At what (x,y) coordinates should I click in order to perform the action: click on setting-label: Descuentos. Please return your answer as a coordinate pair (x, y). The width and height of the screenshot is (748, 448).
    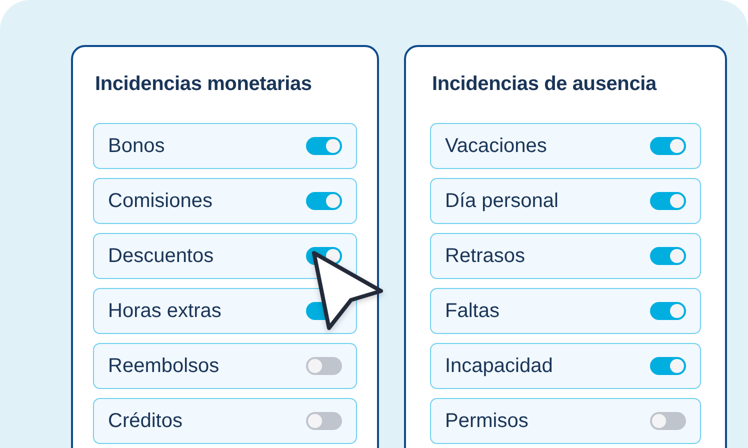
    Looking at the image, I should click on (161, 256).